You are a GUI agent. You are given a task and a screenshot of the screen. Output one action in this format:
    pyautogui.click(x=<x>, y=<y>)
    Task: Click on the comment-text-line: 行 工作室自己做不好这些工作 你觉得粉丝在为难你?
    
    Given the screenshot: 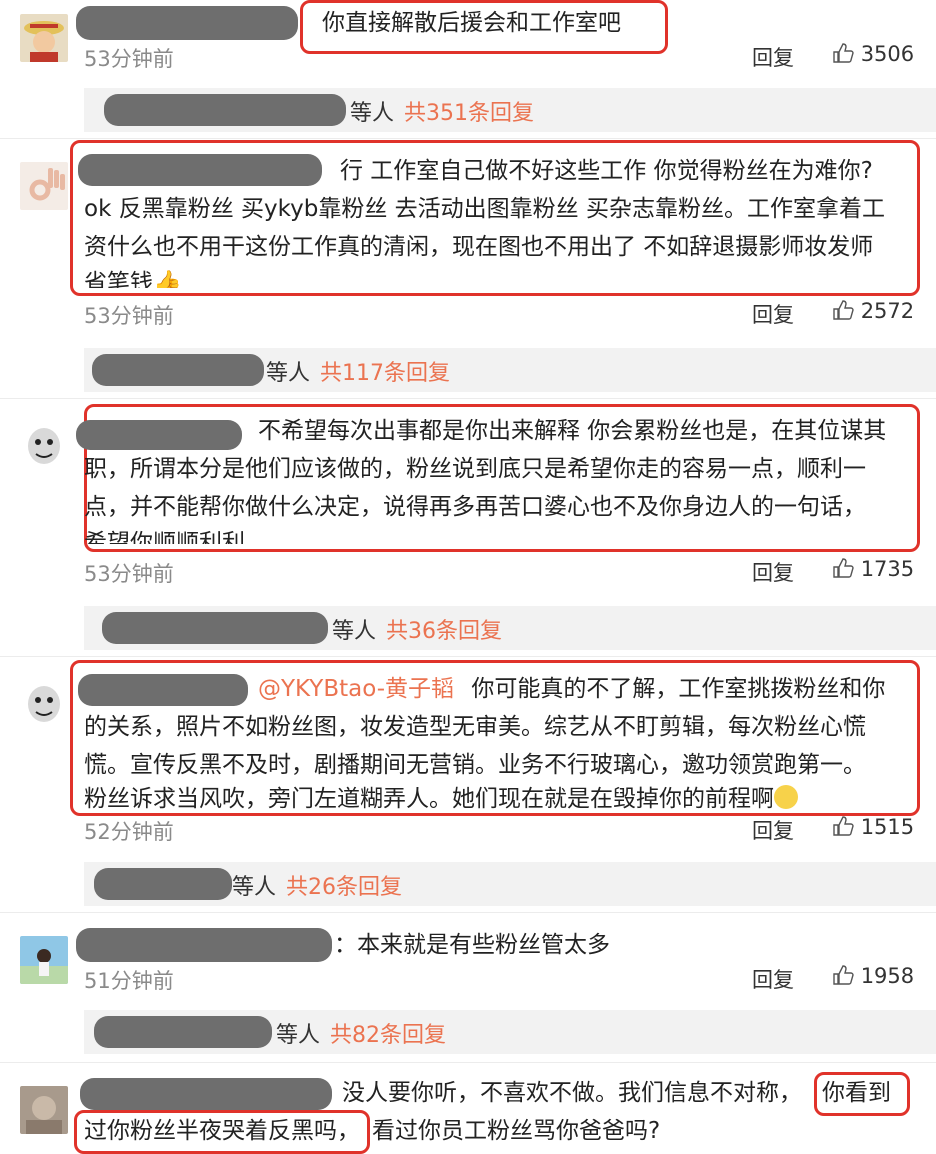 What is the action you would take?
    pyautogui.click(x=606, y=171)
    